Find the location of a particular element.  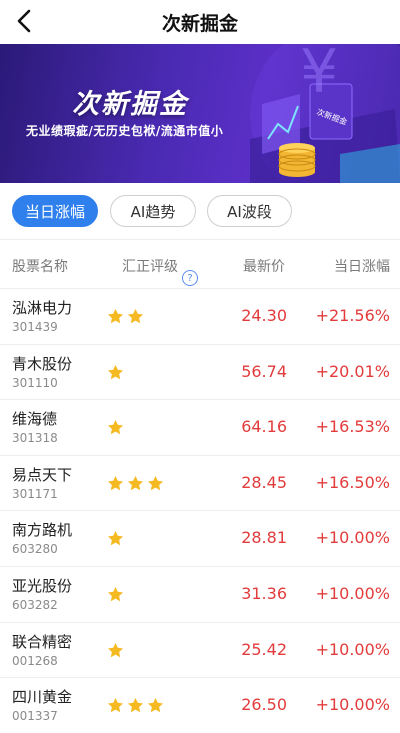

tab-ai-swing: AI波段 is located at coordinates (249, 211).